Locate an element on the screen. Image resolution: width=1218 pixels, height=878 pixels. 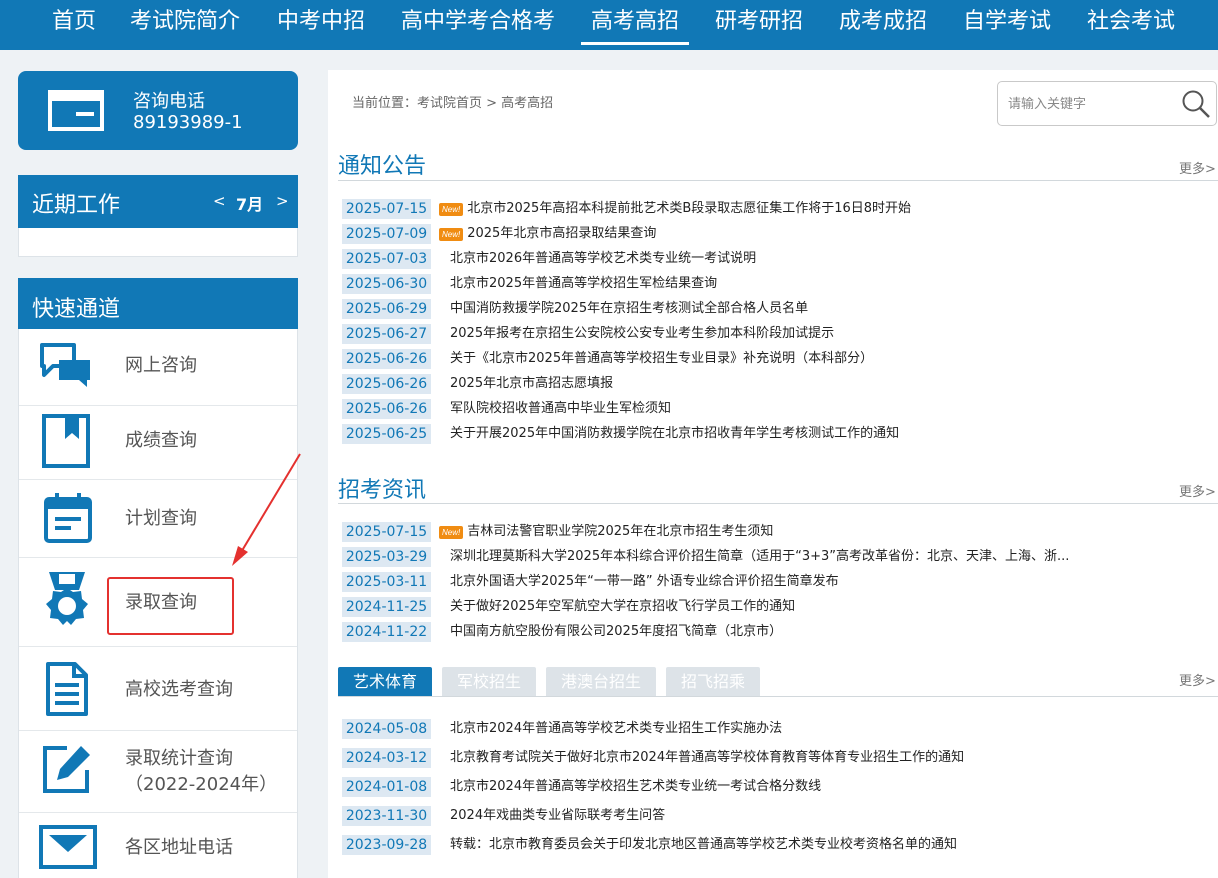
news-date: 2024-03-12 is located at coordinates (386, 758).